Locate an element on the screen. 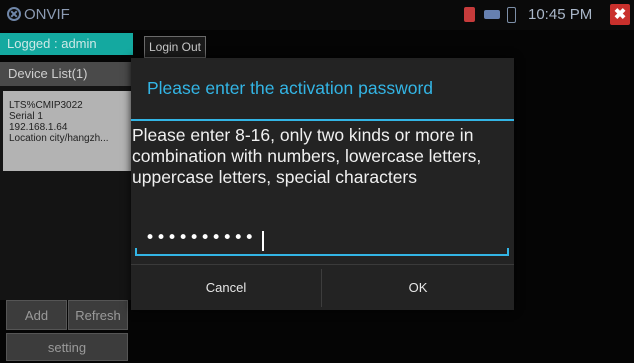 This screenshot has width=634, height=363. dialog-title: Please enter the activation password is located at coordinates (290, 88).